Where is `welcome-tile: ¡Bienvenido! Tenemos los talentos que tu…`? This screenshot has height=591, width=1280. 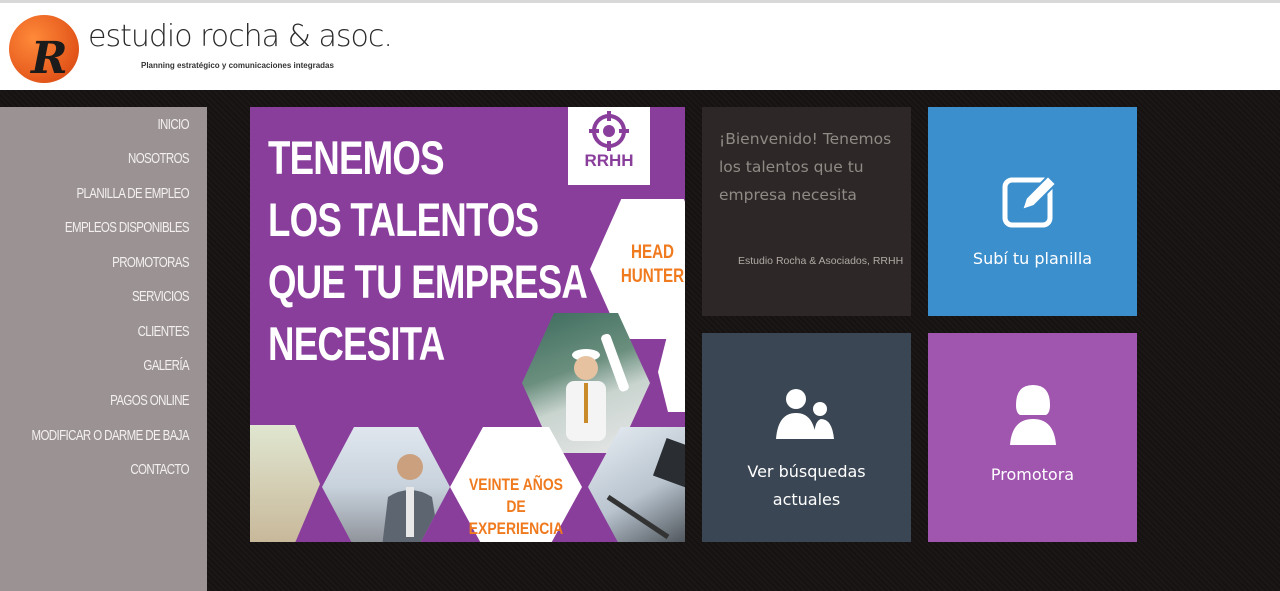 welcome-tile: ¡Bienvenido! Tenemos los talentos que tu… is located at coordinates (806, 211).